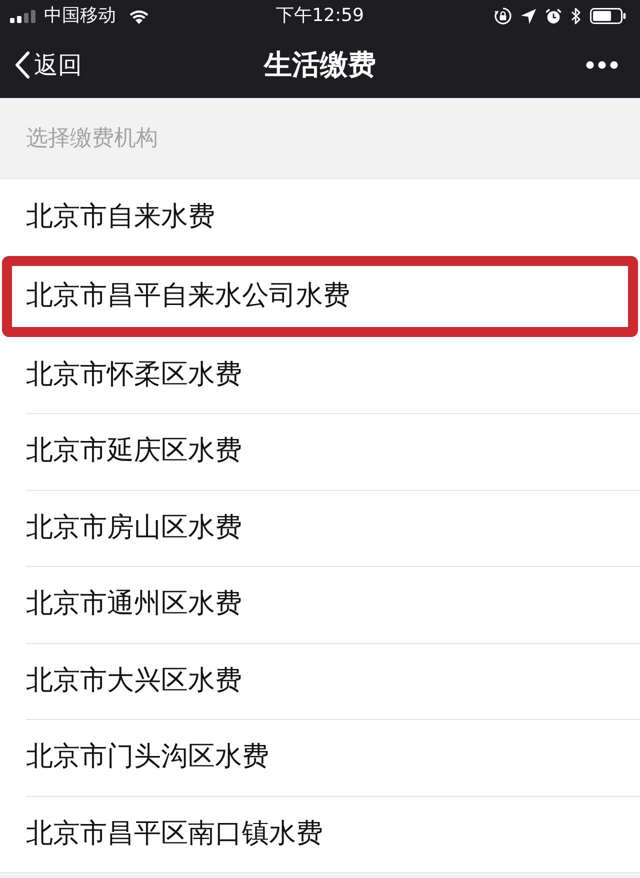 The height and width of the screenshot is (878, 640). I want to click on carrier-name: 中国移动, so click(80, 16).